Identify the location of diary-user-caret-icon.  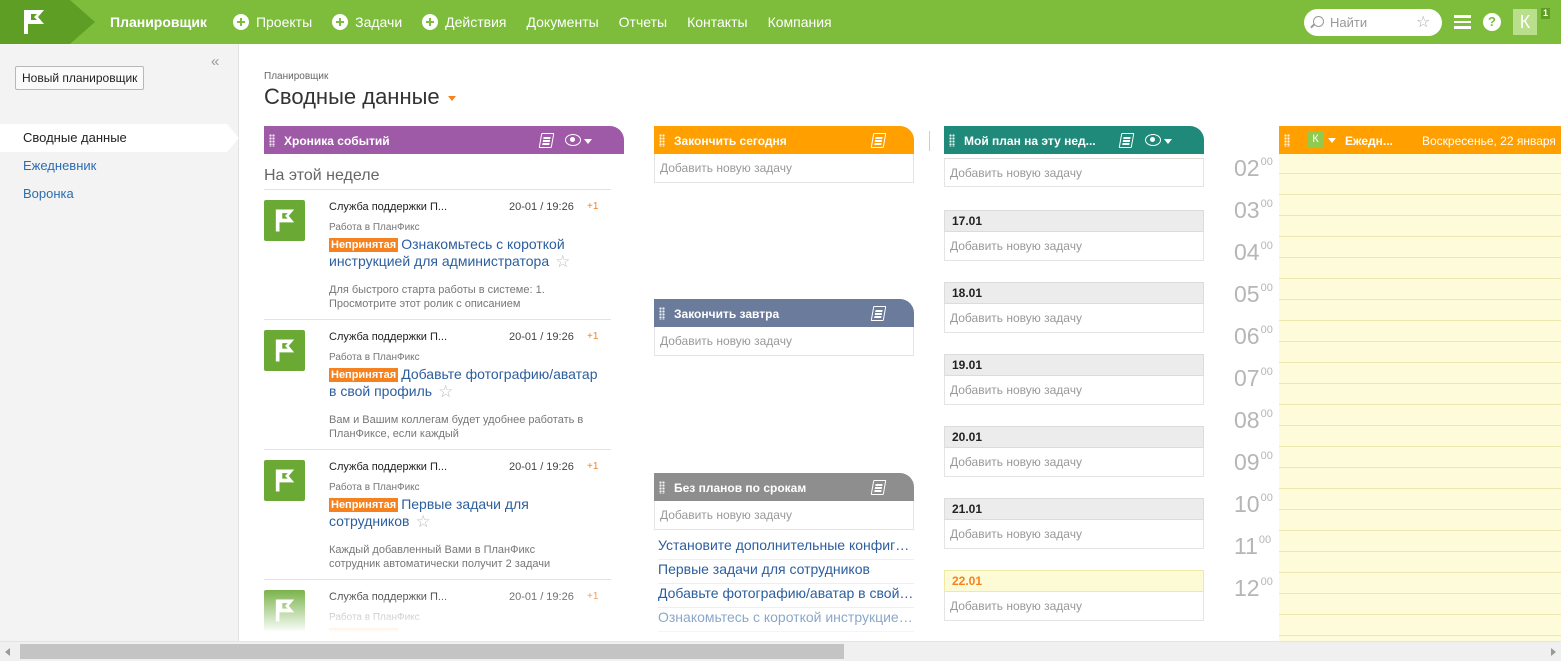
(1332, 140).